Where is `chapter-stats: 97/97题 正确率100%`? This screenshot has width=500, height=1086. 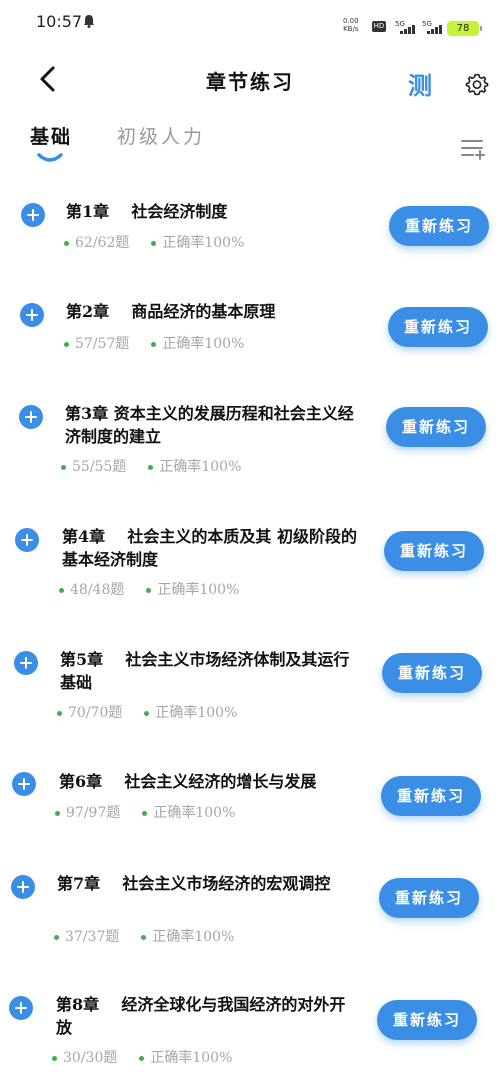 chapter-stats: 97/97题 正确率100% is located at coordinates (145, 812).